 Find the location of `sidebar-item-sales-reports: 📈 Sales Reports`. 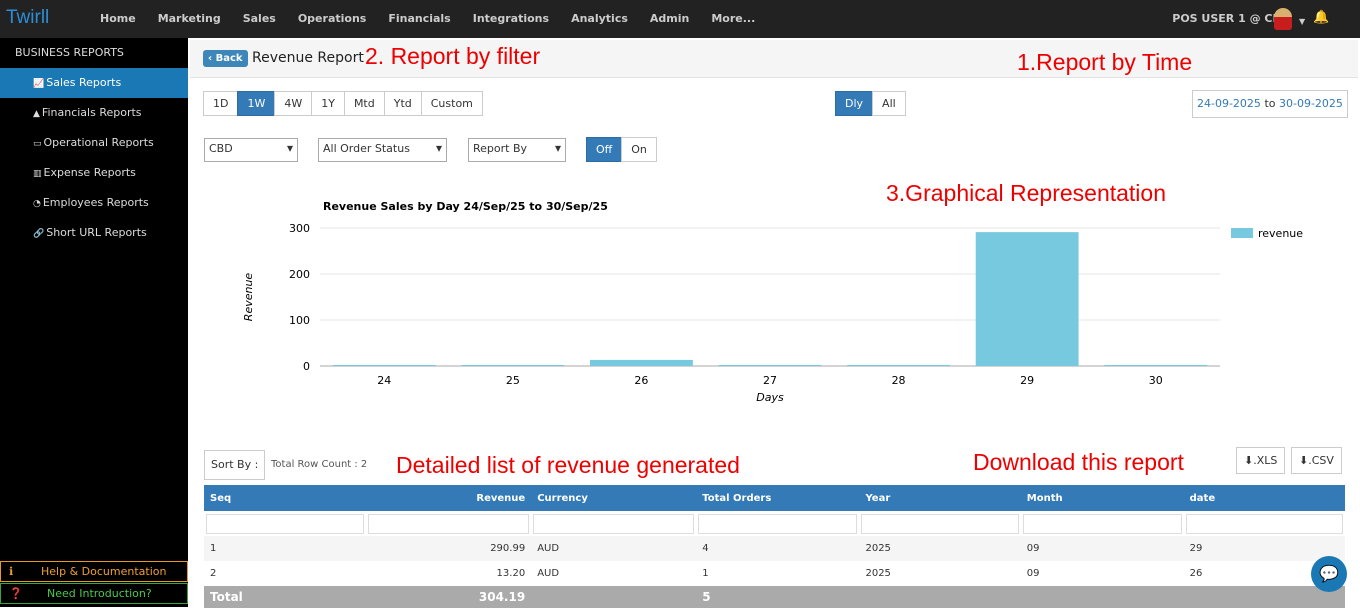

sidebar-item-sales-reports: 📈 Sales Reports is located at coordinates (94, 83).